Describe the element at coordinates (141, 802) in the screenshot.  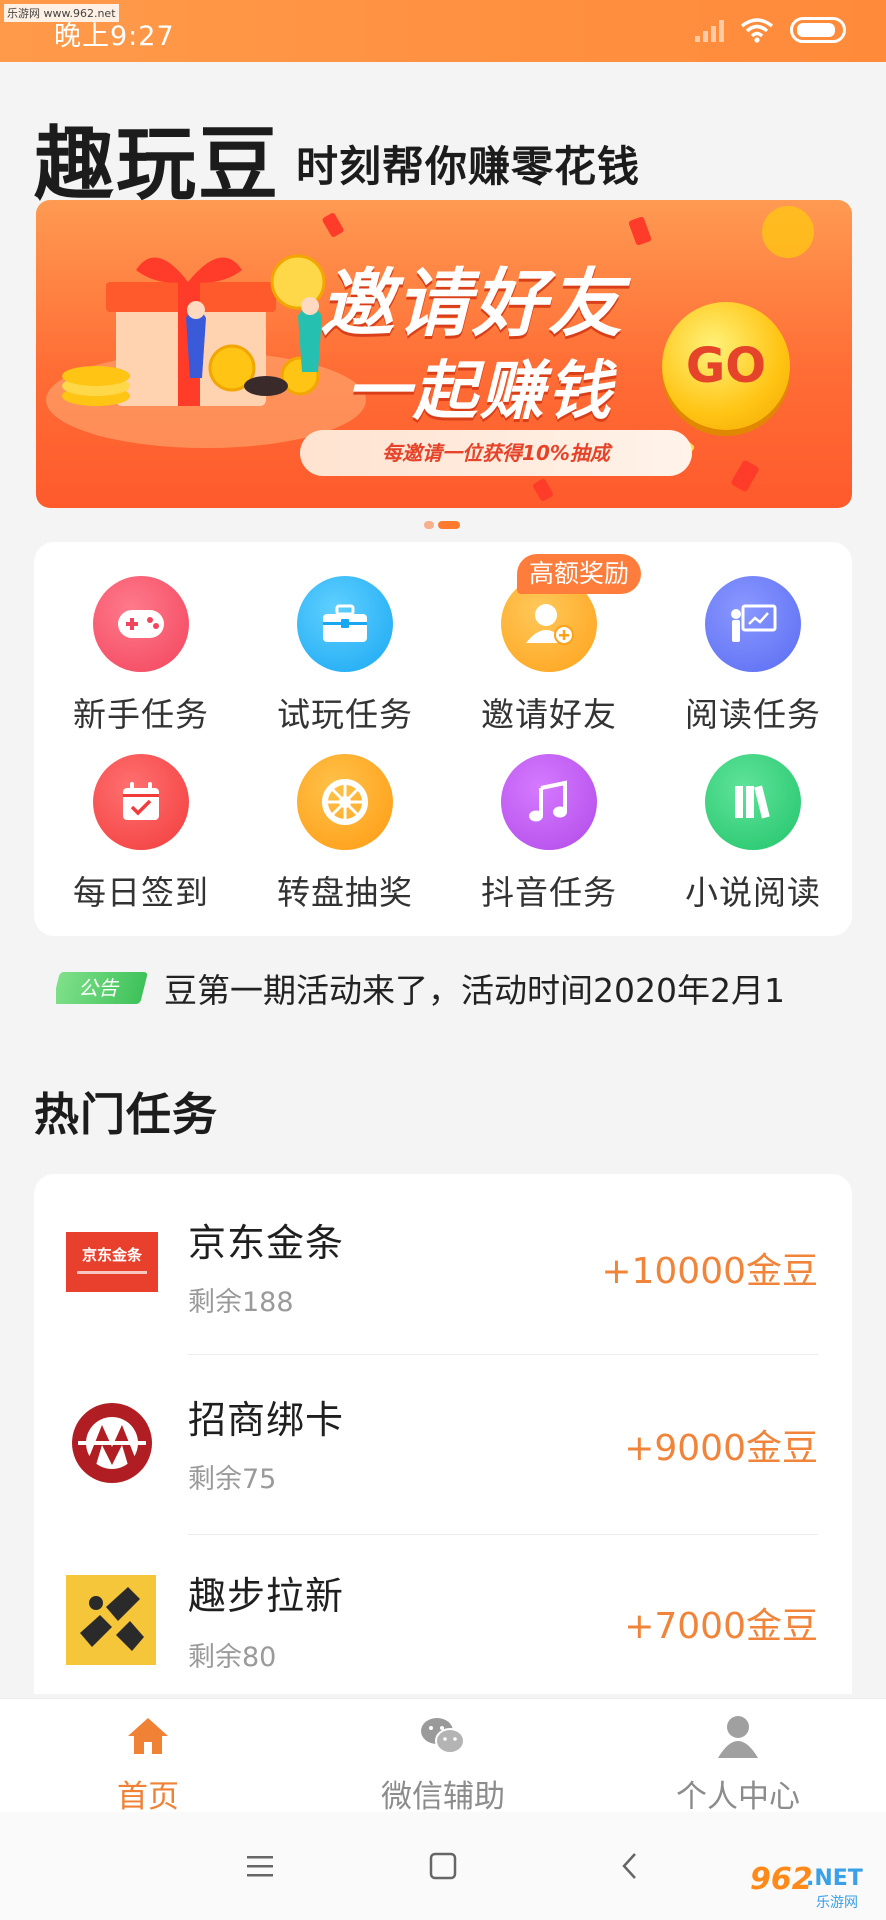
I see `calendar-check-icon` at that location.